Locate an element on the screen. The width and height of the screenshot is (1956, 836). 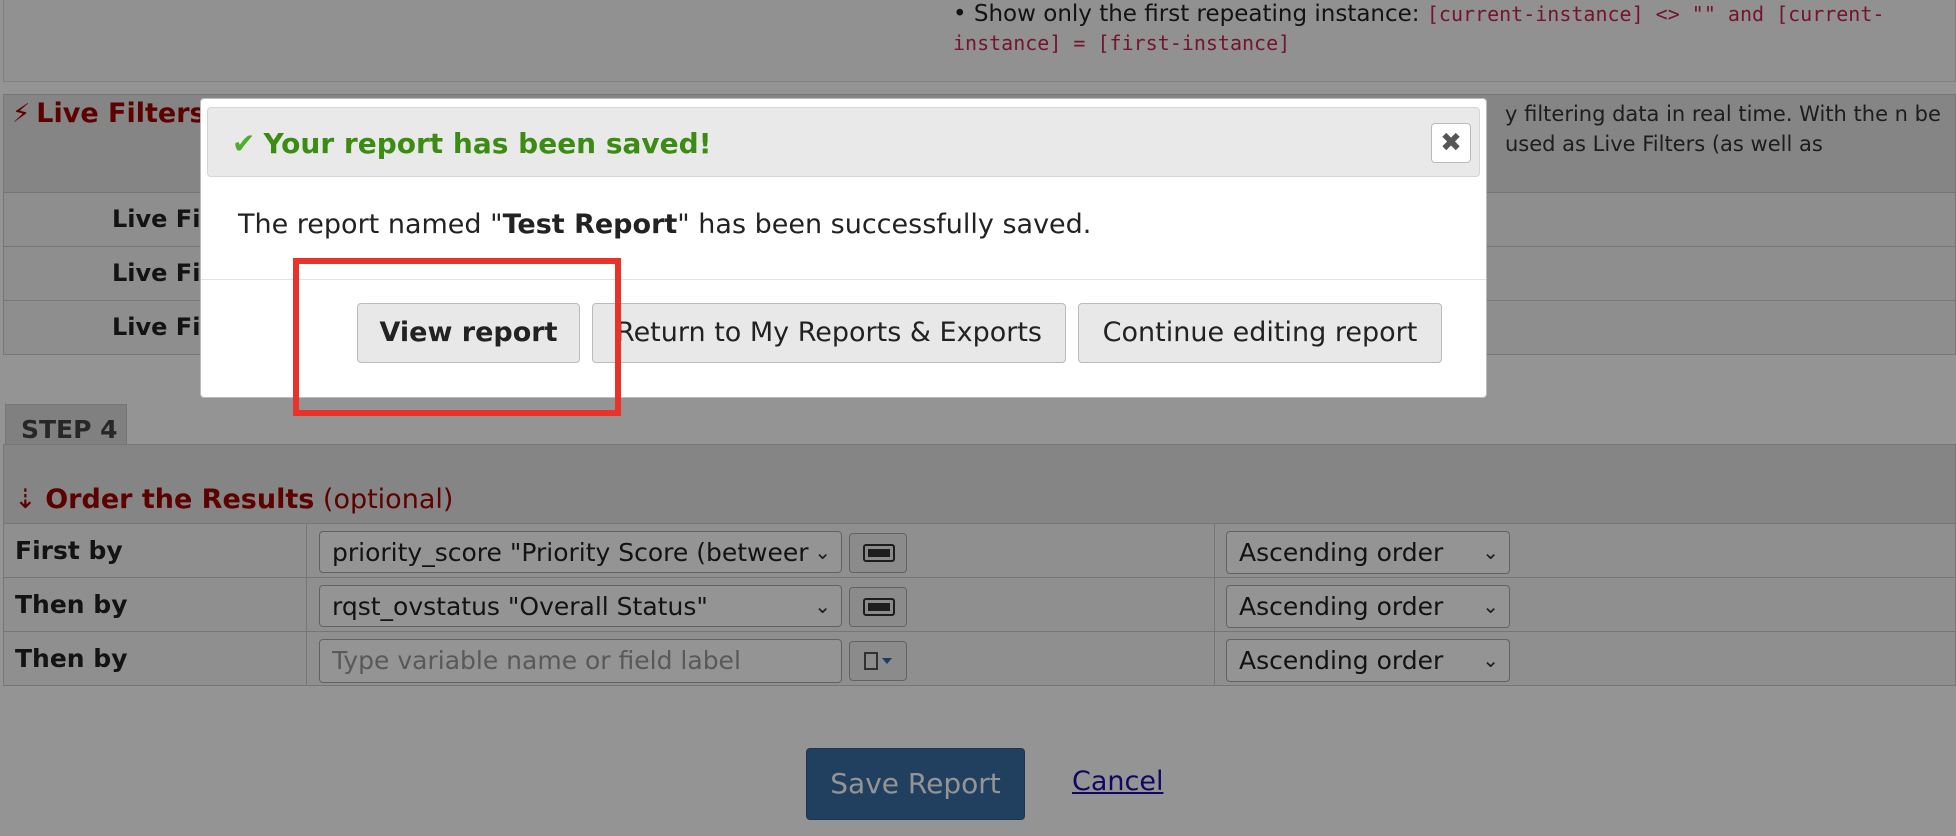
return-to-reports-button: Return to My Reports & Exports is located at coordinates (829, 333).